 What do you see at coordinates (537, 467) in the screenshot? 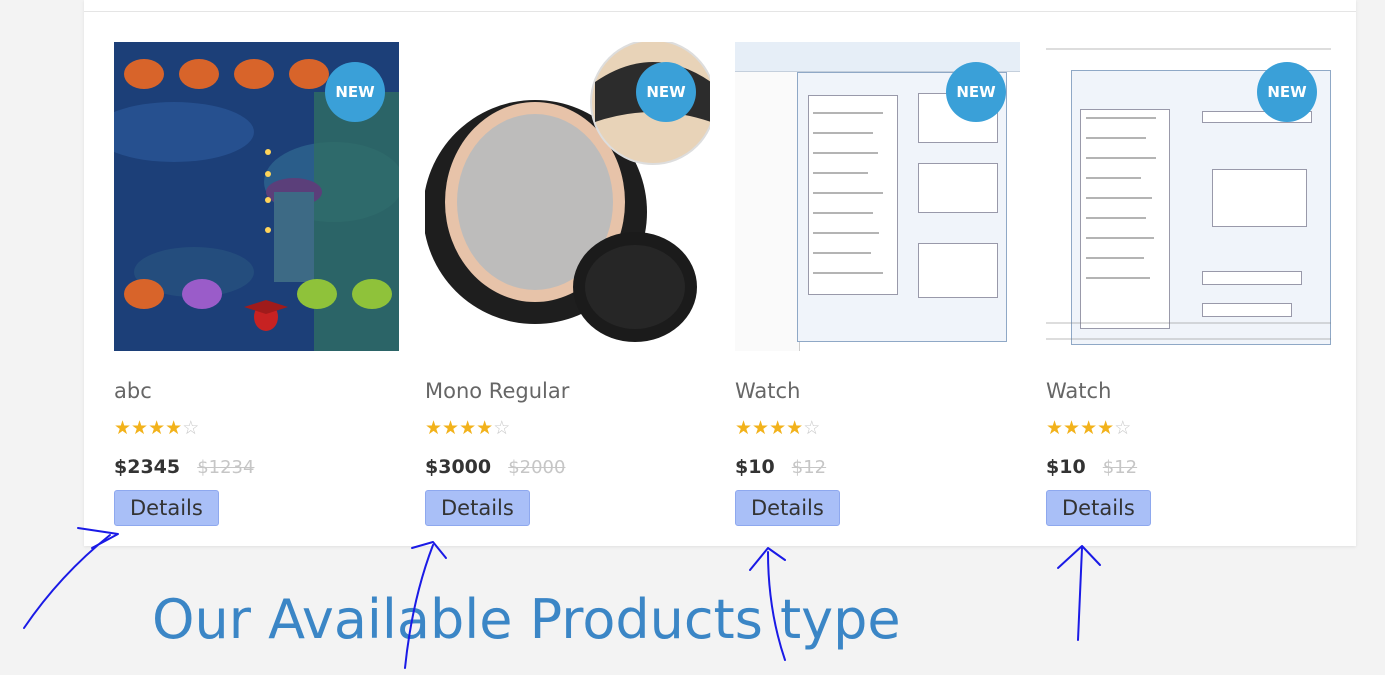
I see `old-price: $2000` at bounding box center [537, 467].